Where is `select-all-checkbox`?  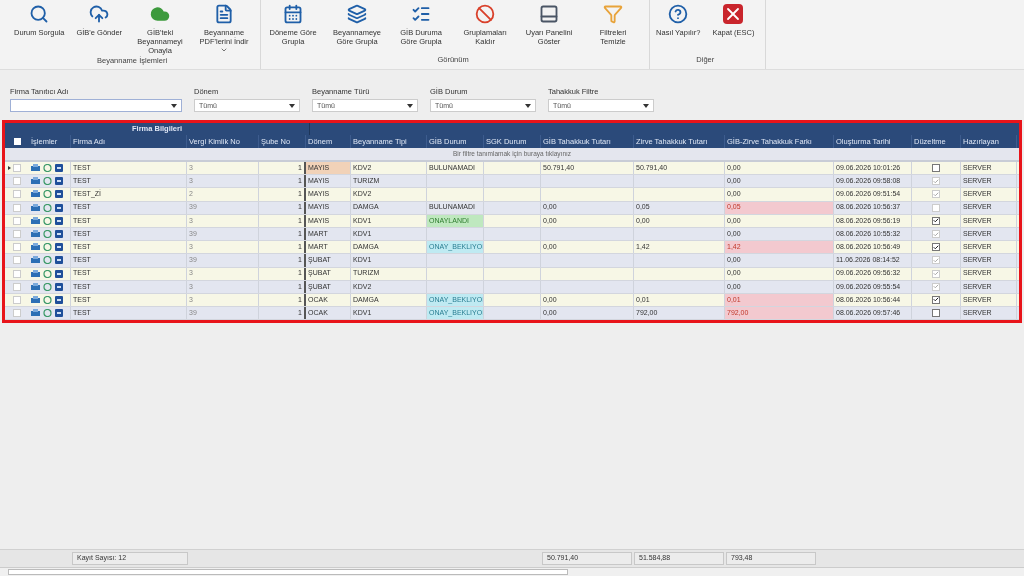 select-all-checkbox is located at coordinates (17, 141).